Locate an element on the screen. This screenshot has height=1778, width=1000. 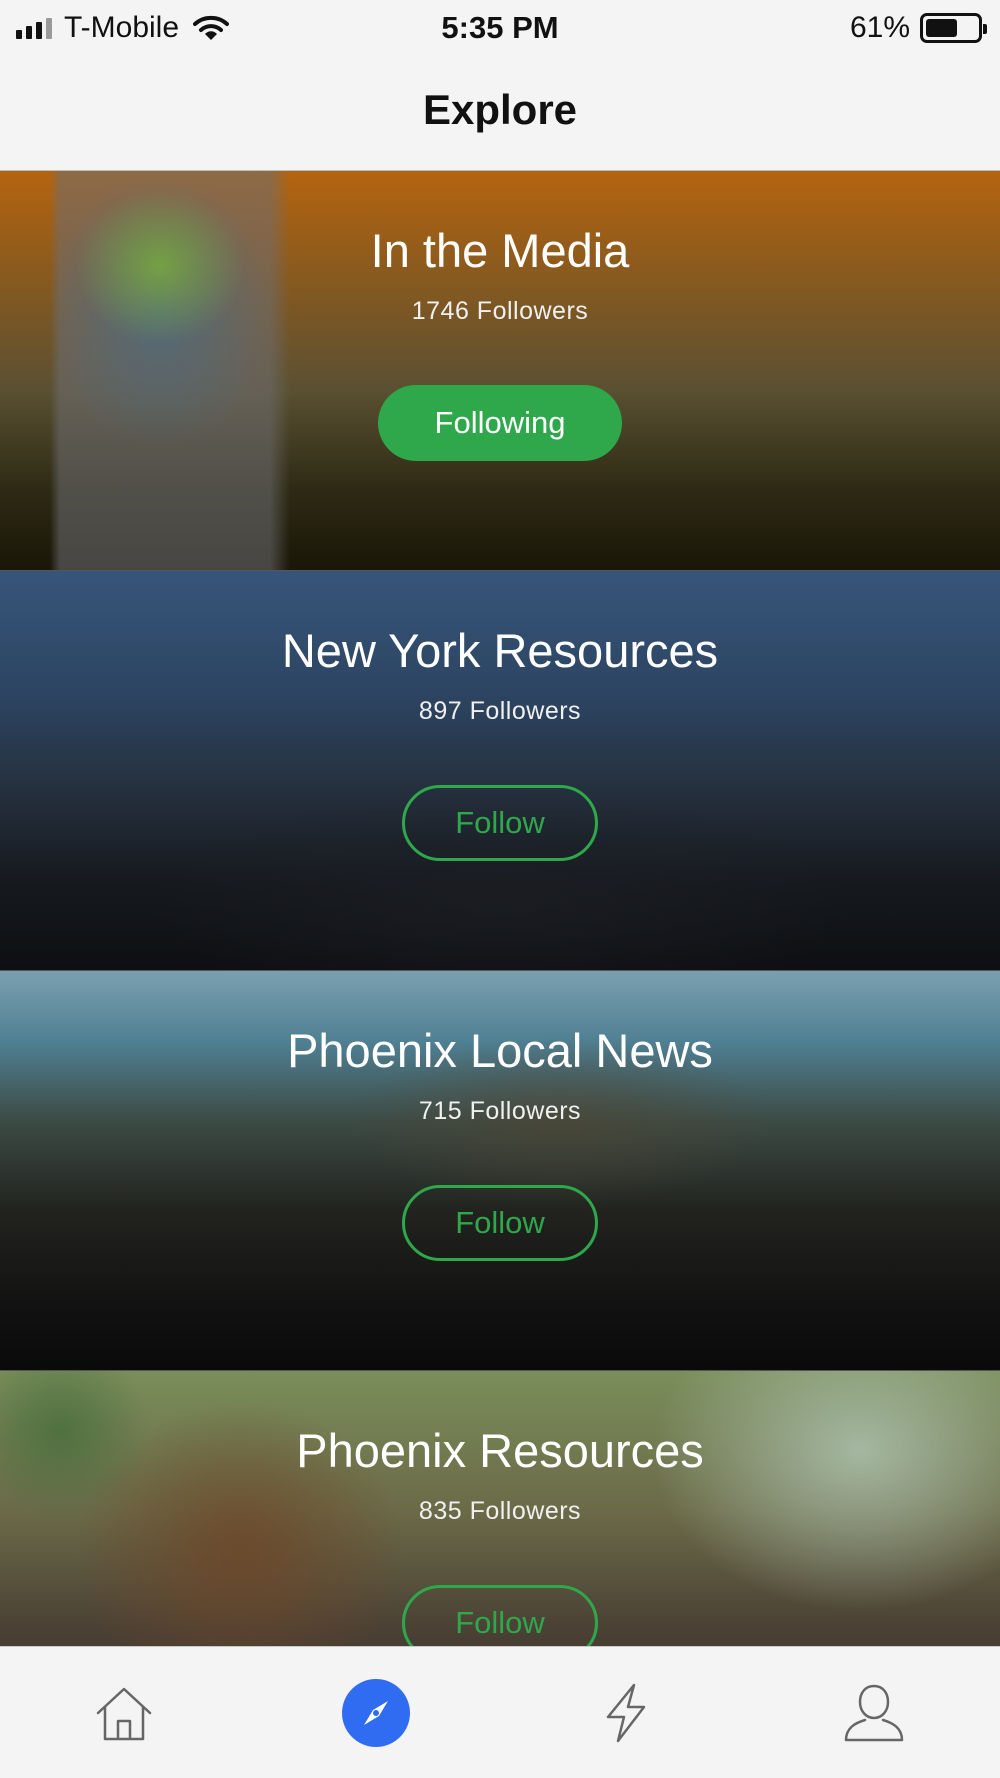
card-title: Phoenix Local News is located at coordinates (500, 1050).